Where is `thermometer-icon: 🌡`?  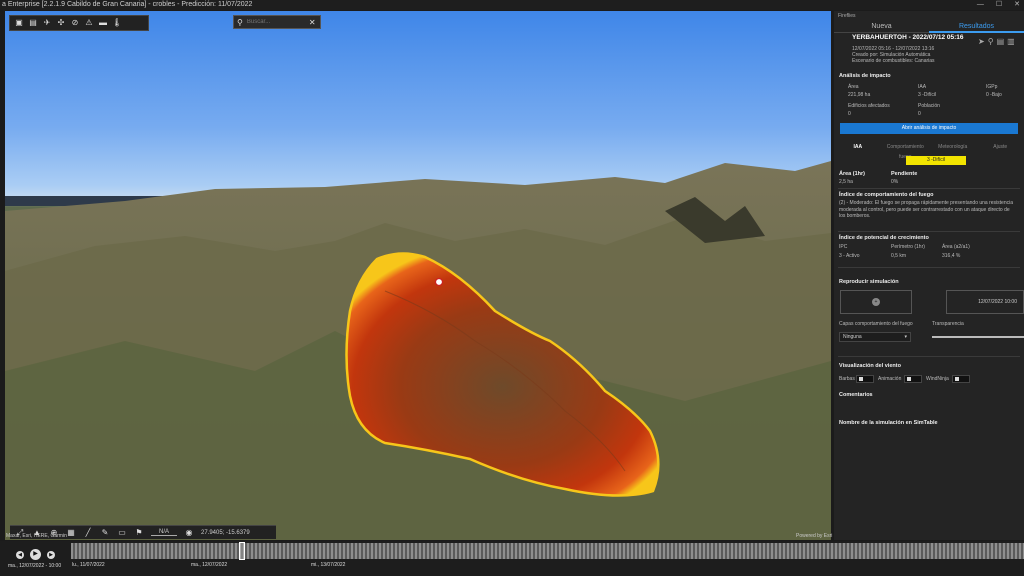
thermometer-icon: 🌡 is located at coordinates (117, 23).